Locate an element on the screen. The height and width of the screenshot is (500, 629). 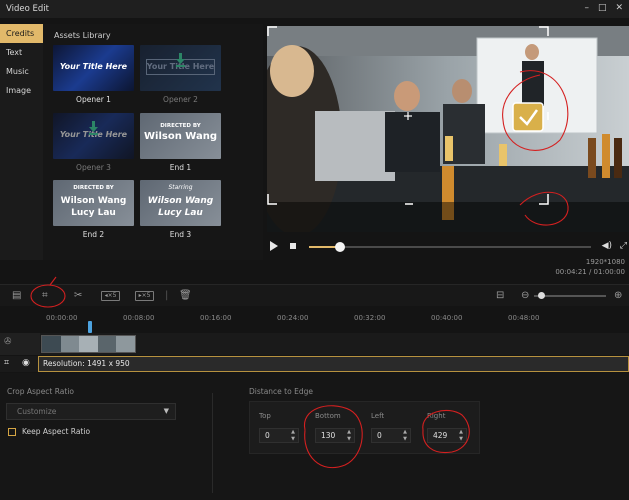
fit-timeline-icon: ⊟ is located at coordinates (500, 295).